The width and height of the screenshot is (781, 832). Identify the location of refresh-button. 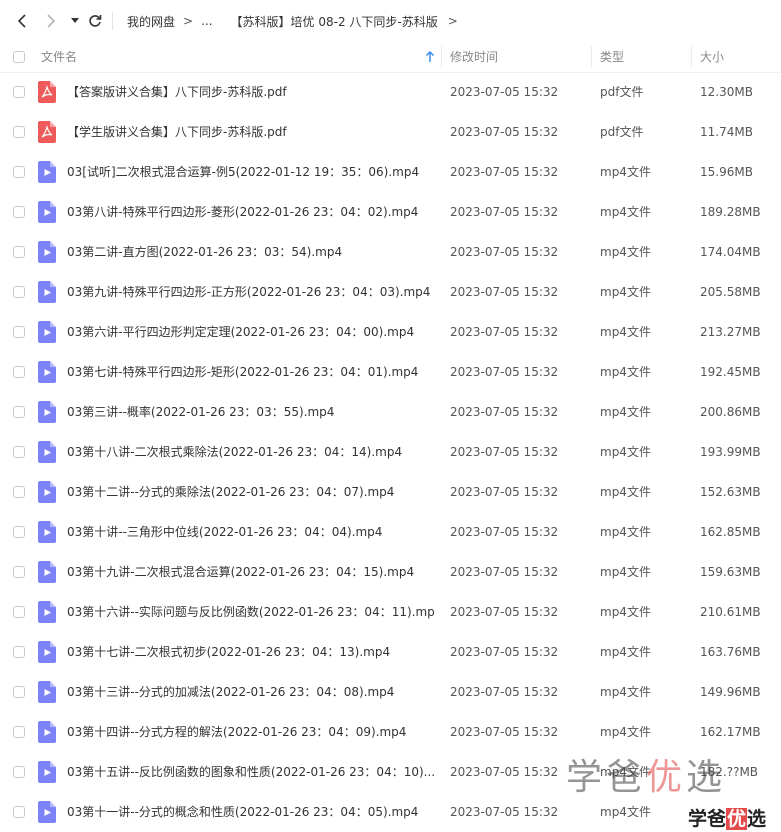
(95, 21).